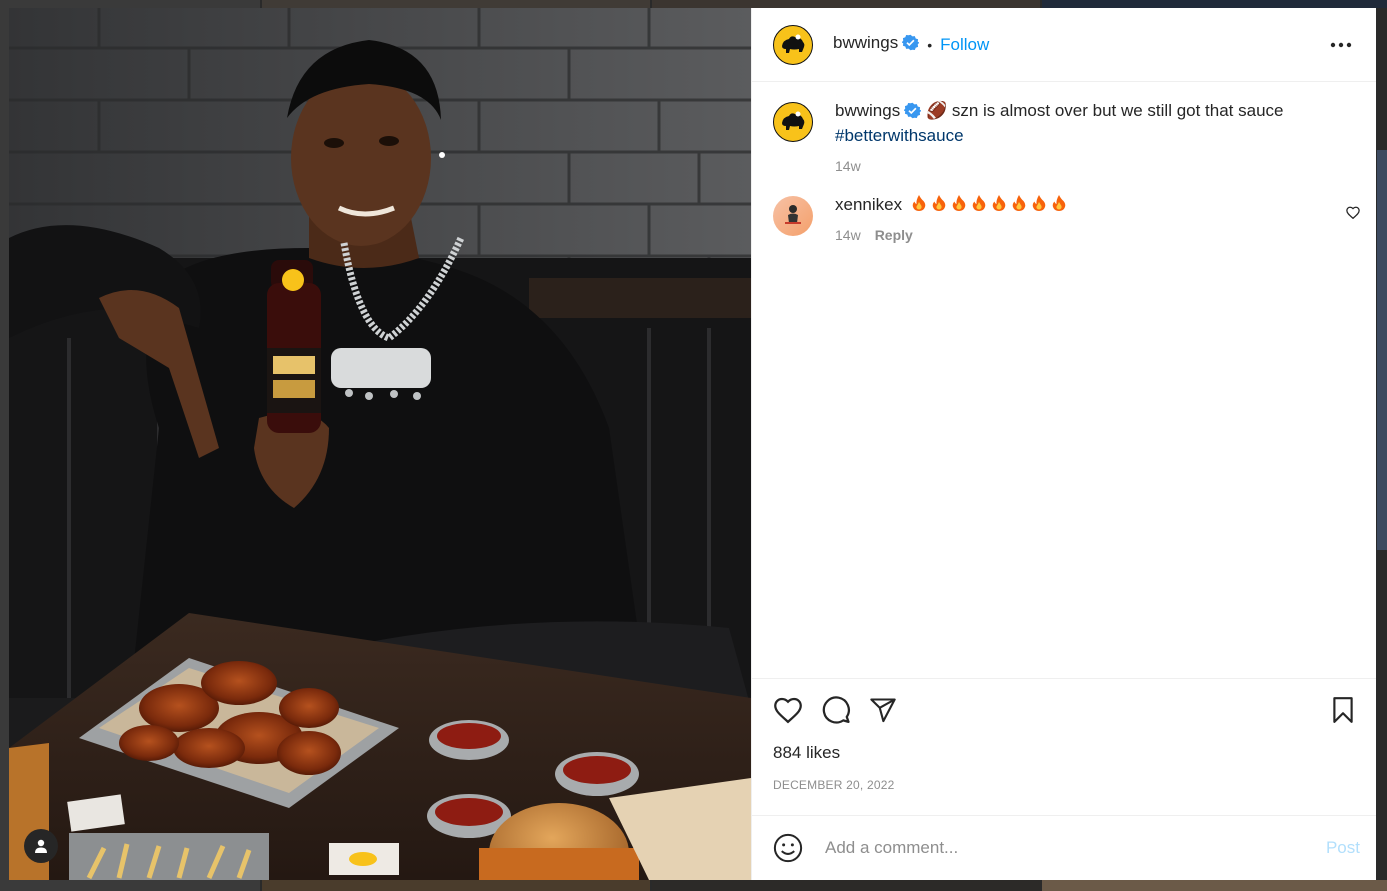  I want to click on comment-icon, so click(836, 710).